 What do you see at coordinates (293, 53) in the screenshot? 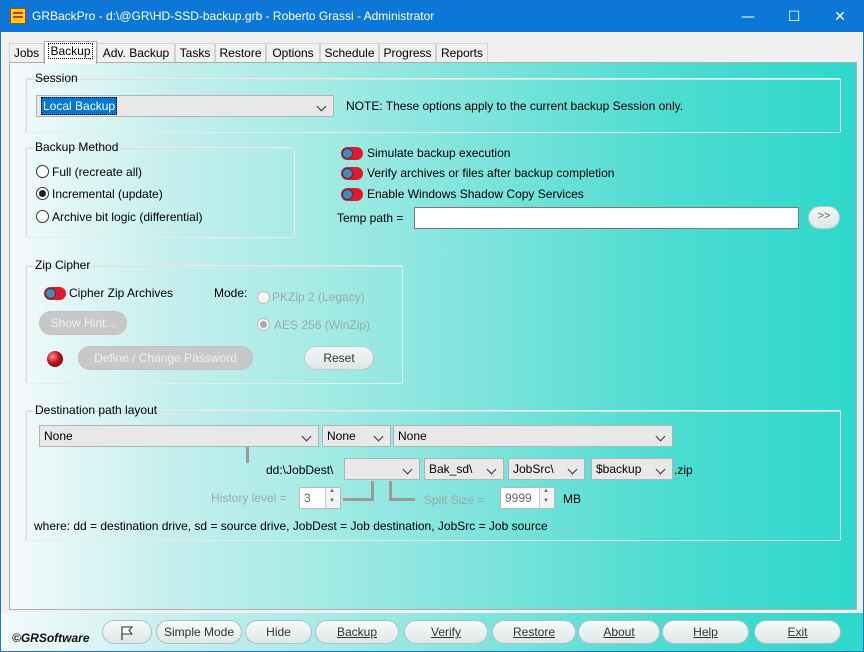
I see `tab-options: Options` at bounding box center [293, 53].